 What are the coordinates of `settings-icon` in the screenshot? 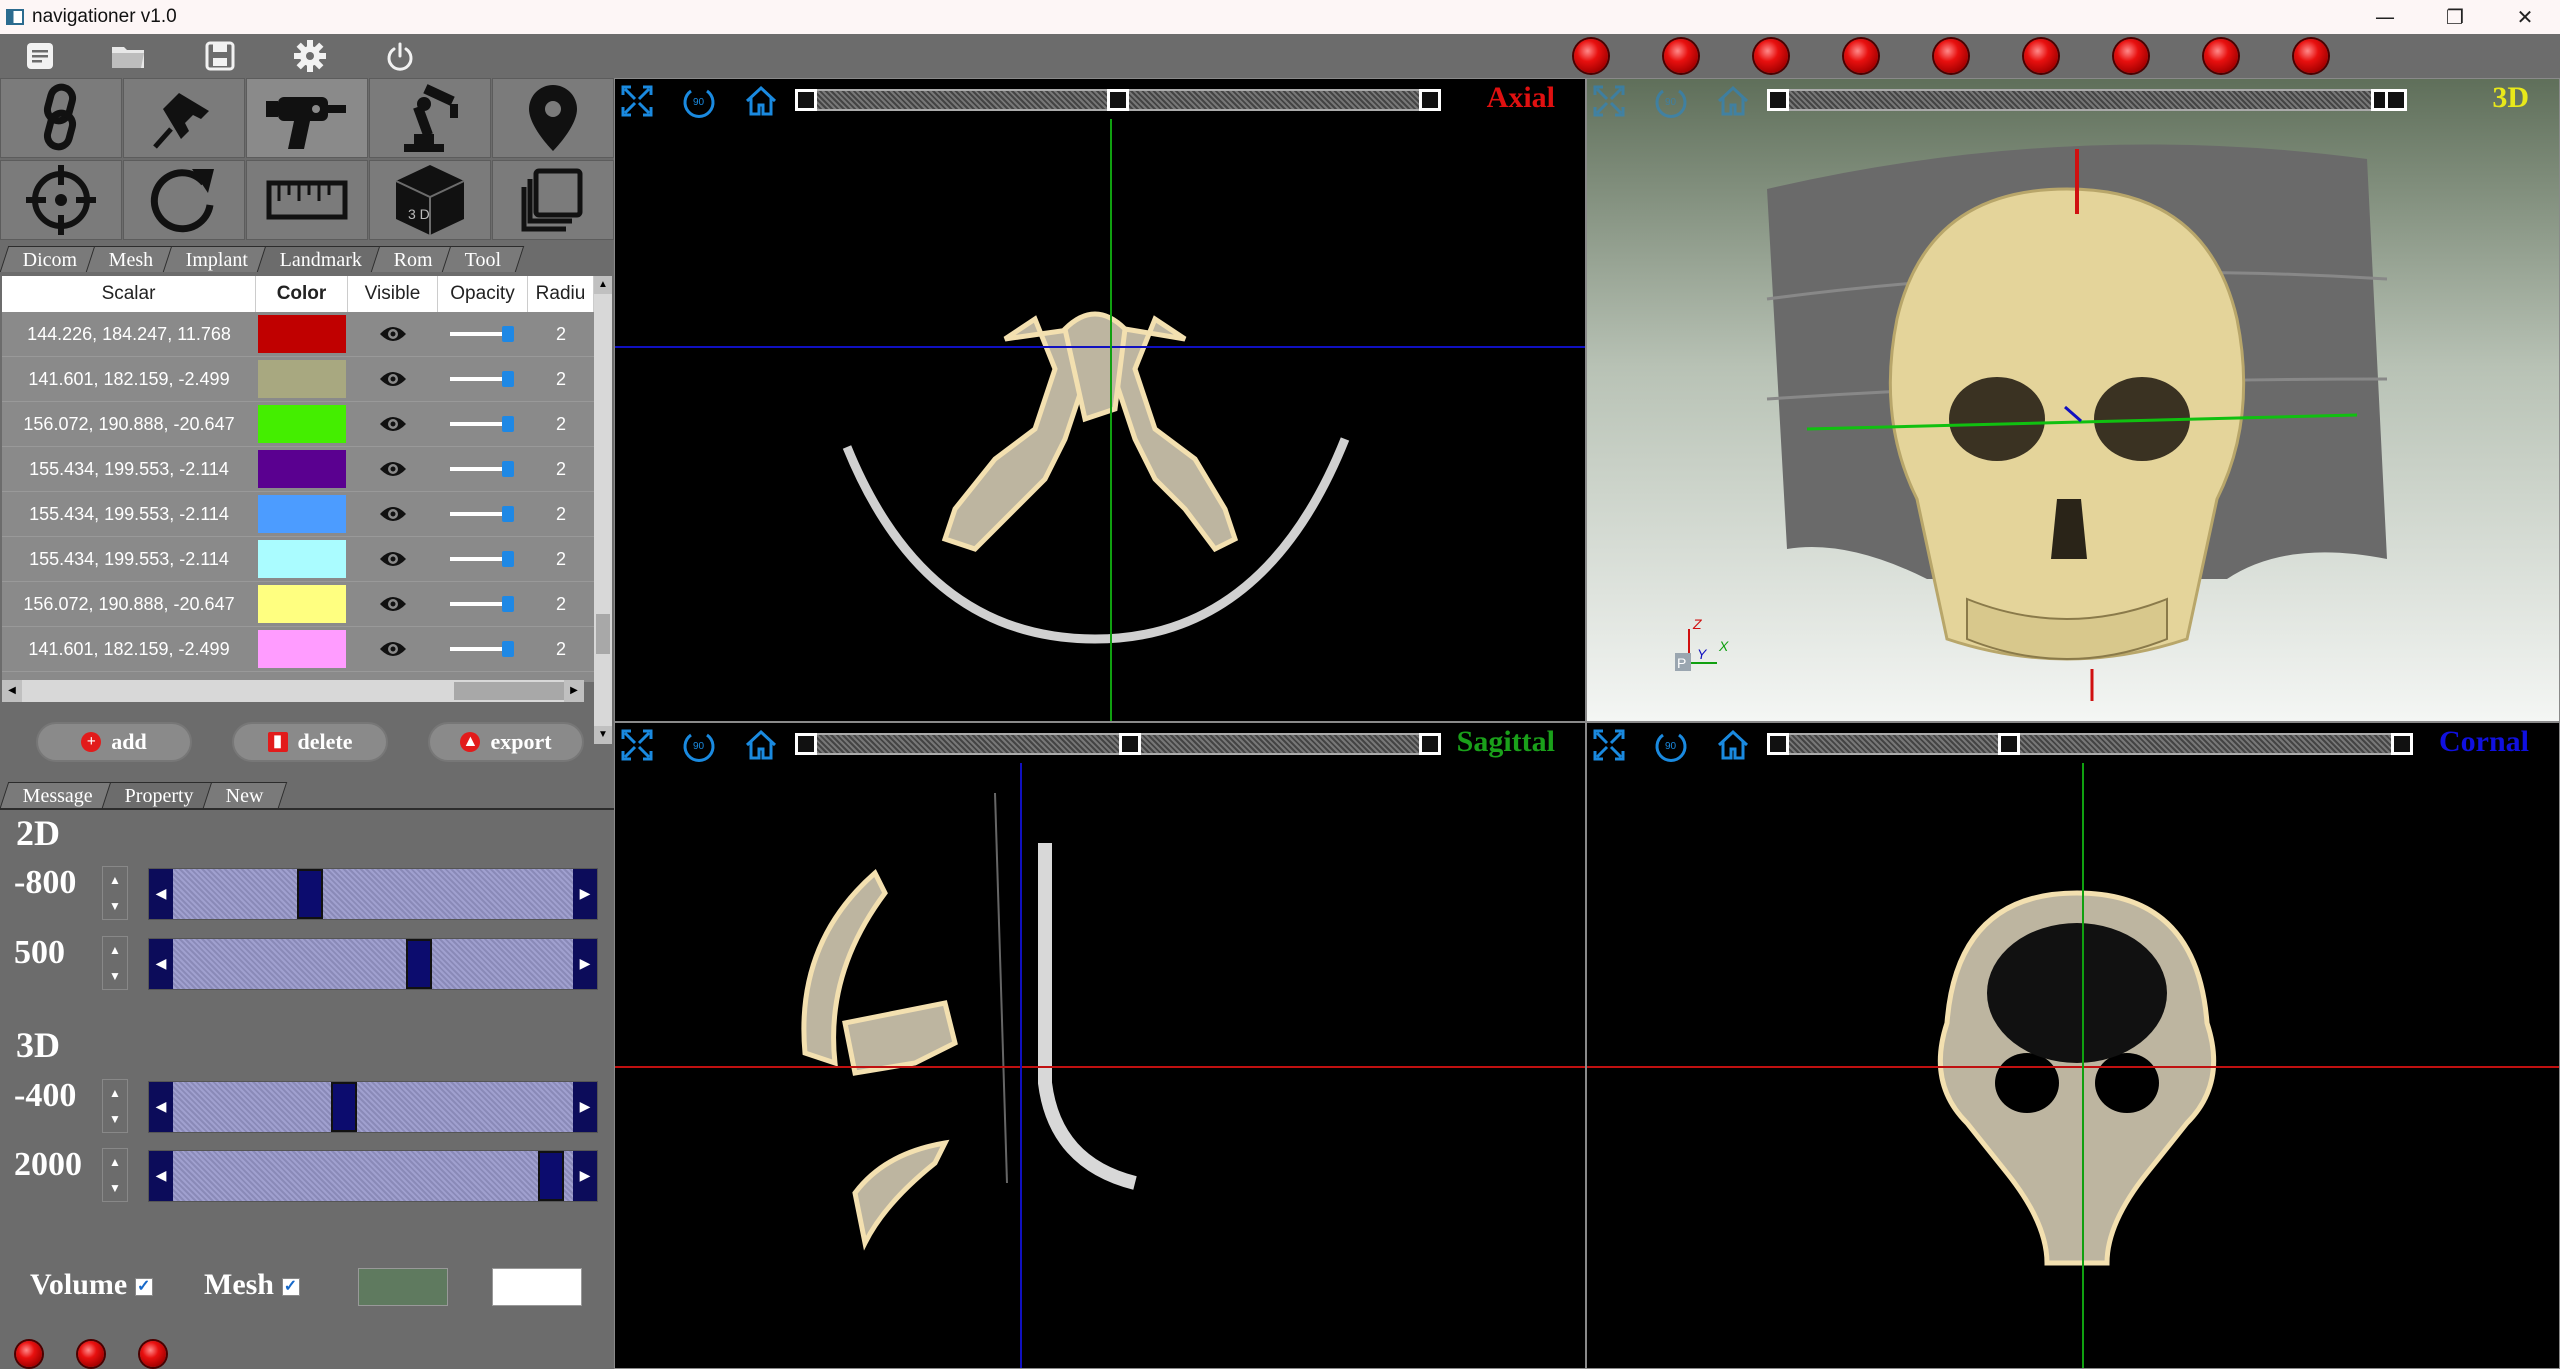 It's located at (310, 56).